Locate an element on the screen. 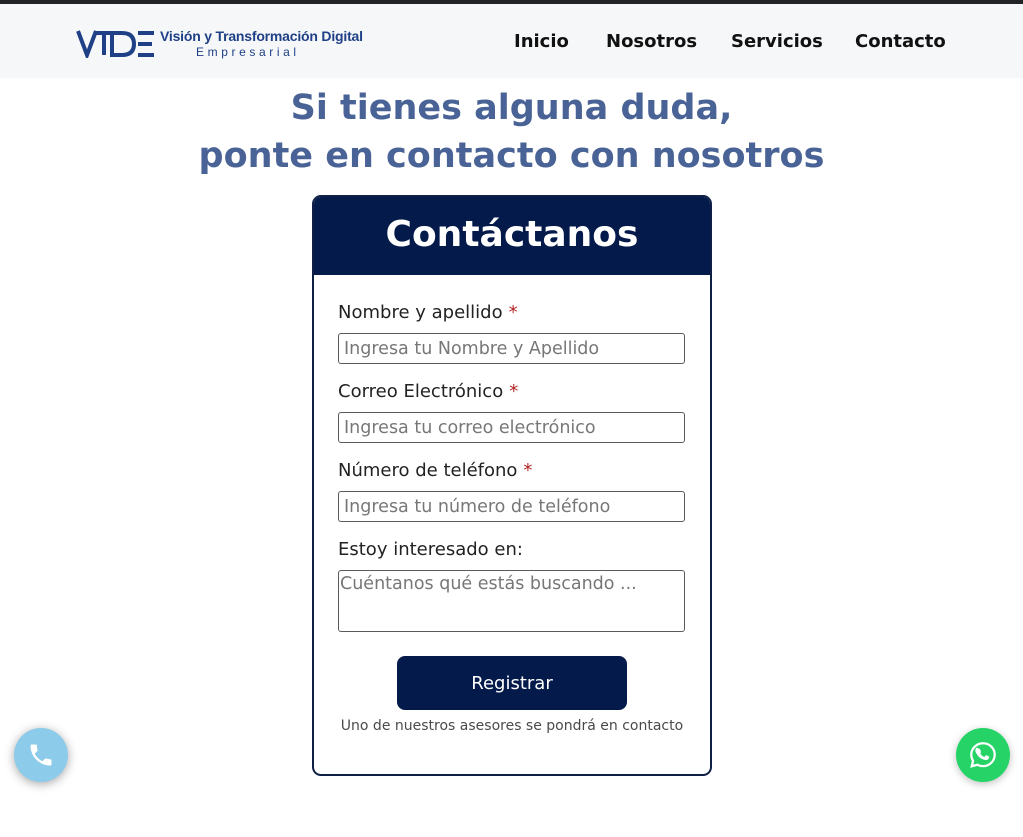  call-button is located at coordinates (41, 755).